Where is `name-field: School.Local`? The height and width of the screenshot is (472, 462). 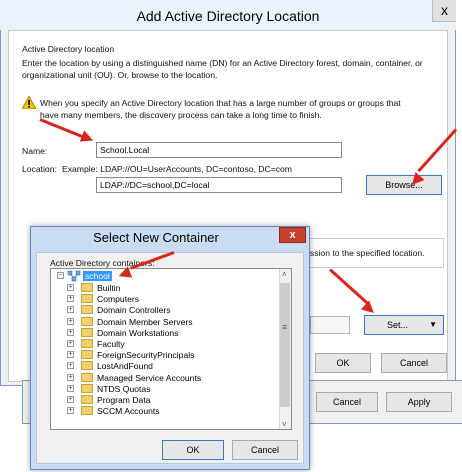 name-field: School.Local is located at coordinates (219, 150).